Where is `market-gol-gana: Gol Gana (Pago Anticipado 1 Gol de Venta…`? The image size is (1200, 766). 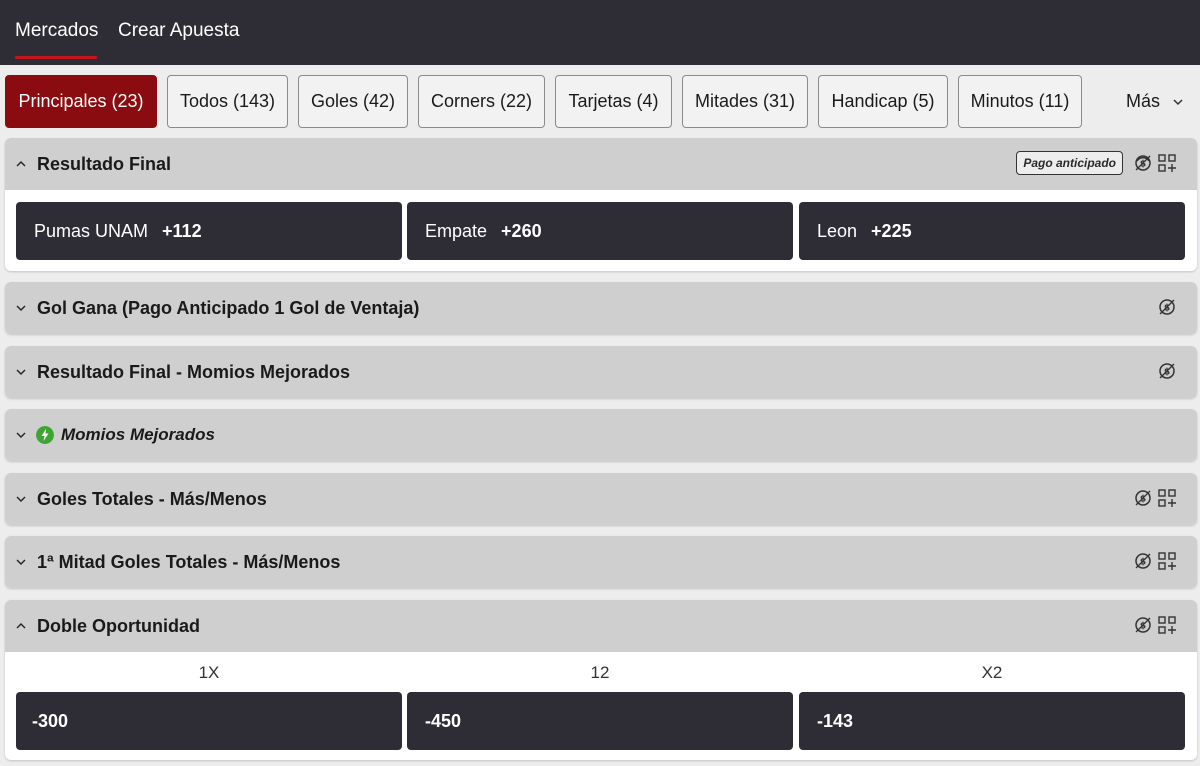
market-gol-gana: Gol Gana (Pago Anticipado 1 Gol de Venta… is located at coordinates (601, 308).